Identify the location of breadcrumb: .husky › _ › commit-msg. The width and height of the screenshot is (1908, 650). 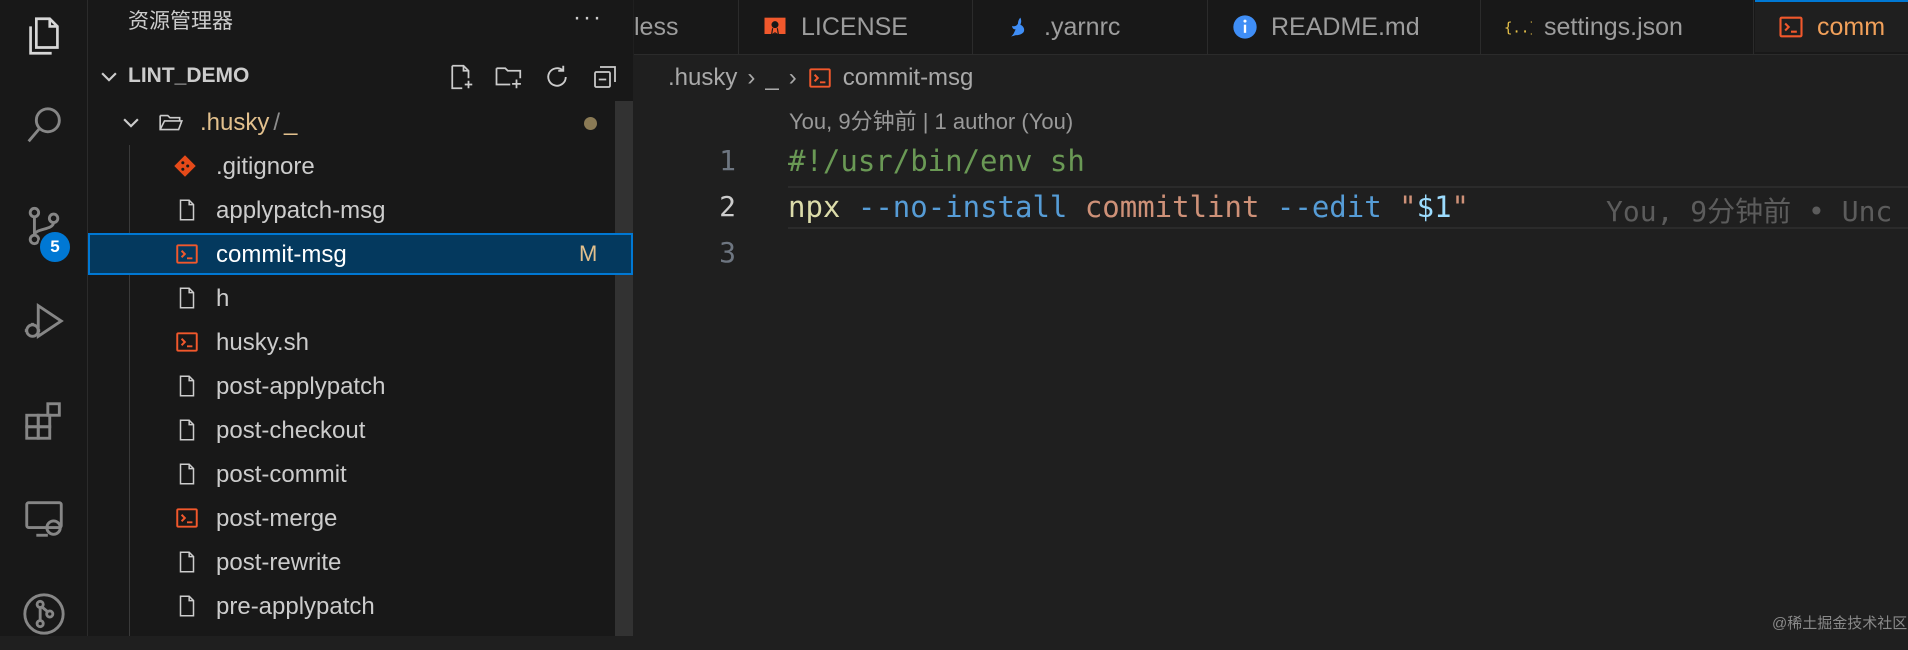
(820, 78).